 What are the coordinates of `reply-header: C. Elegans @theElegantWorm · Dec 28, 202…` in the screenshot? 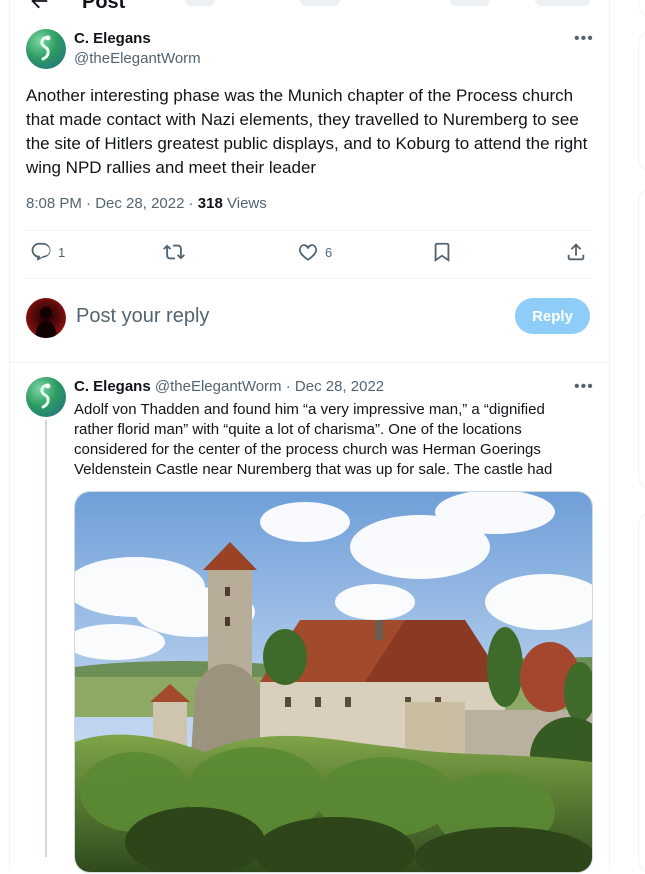 It's located at (229, 386).